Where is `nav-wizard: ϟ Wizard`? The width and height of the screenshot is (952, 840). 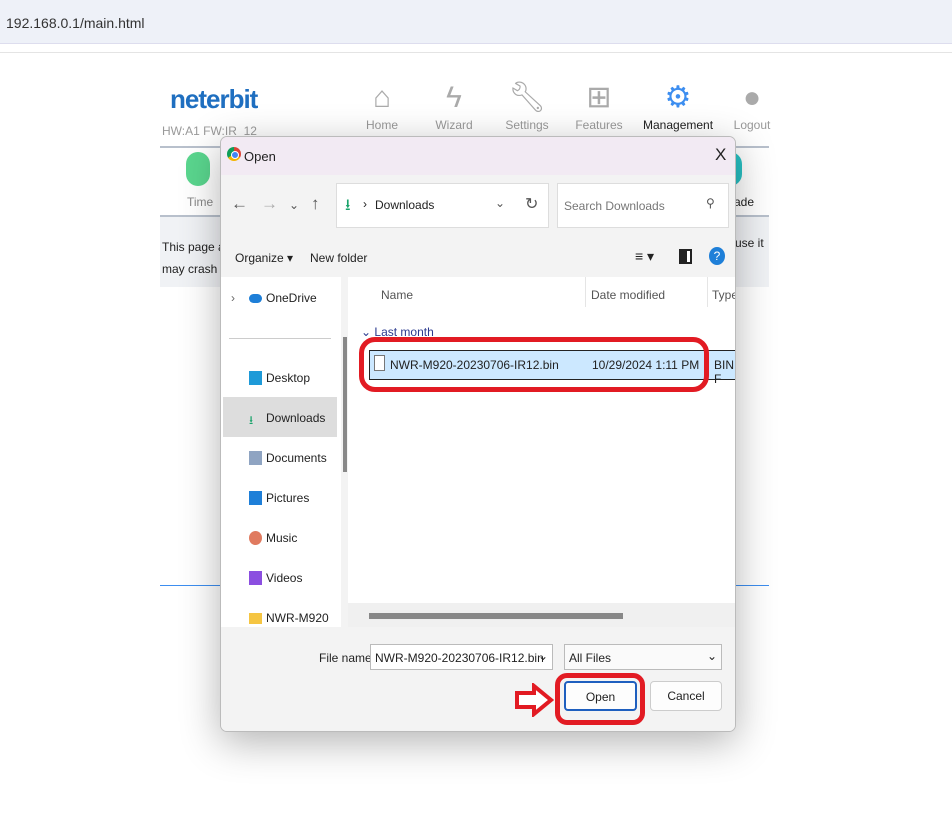 nav-wizard: ϟ Wizard is located at coordinates (454, 105).